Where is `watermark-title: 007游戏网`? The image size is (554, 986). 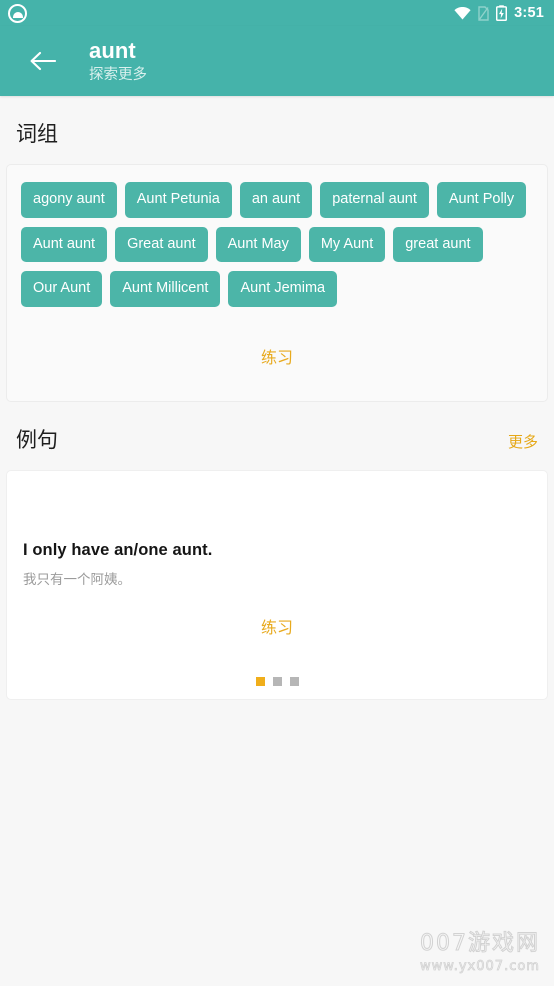
watermark-title: 007游戏网 is located at coordinates (480, 943).